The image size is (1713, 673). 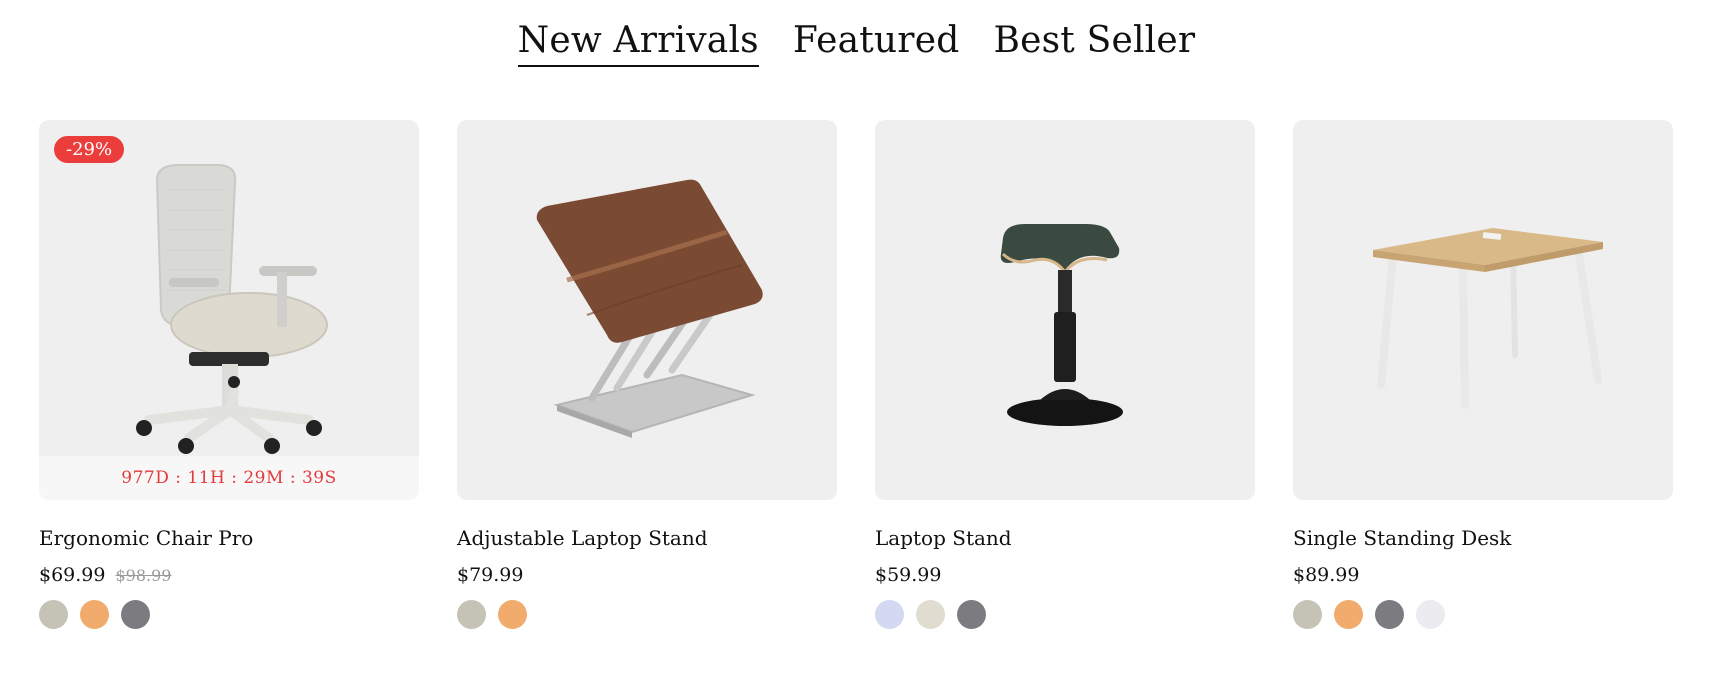 I want to click on product-price: $59.99, so click(x=908, y=575).